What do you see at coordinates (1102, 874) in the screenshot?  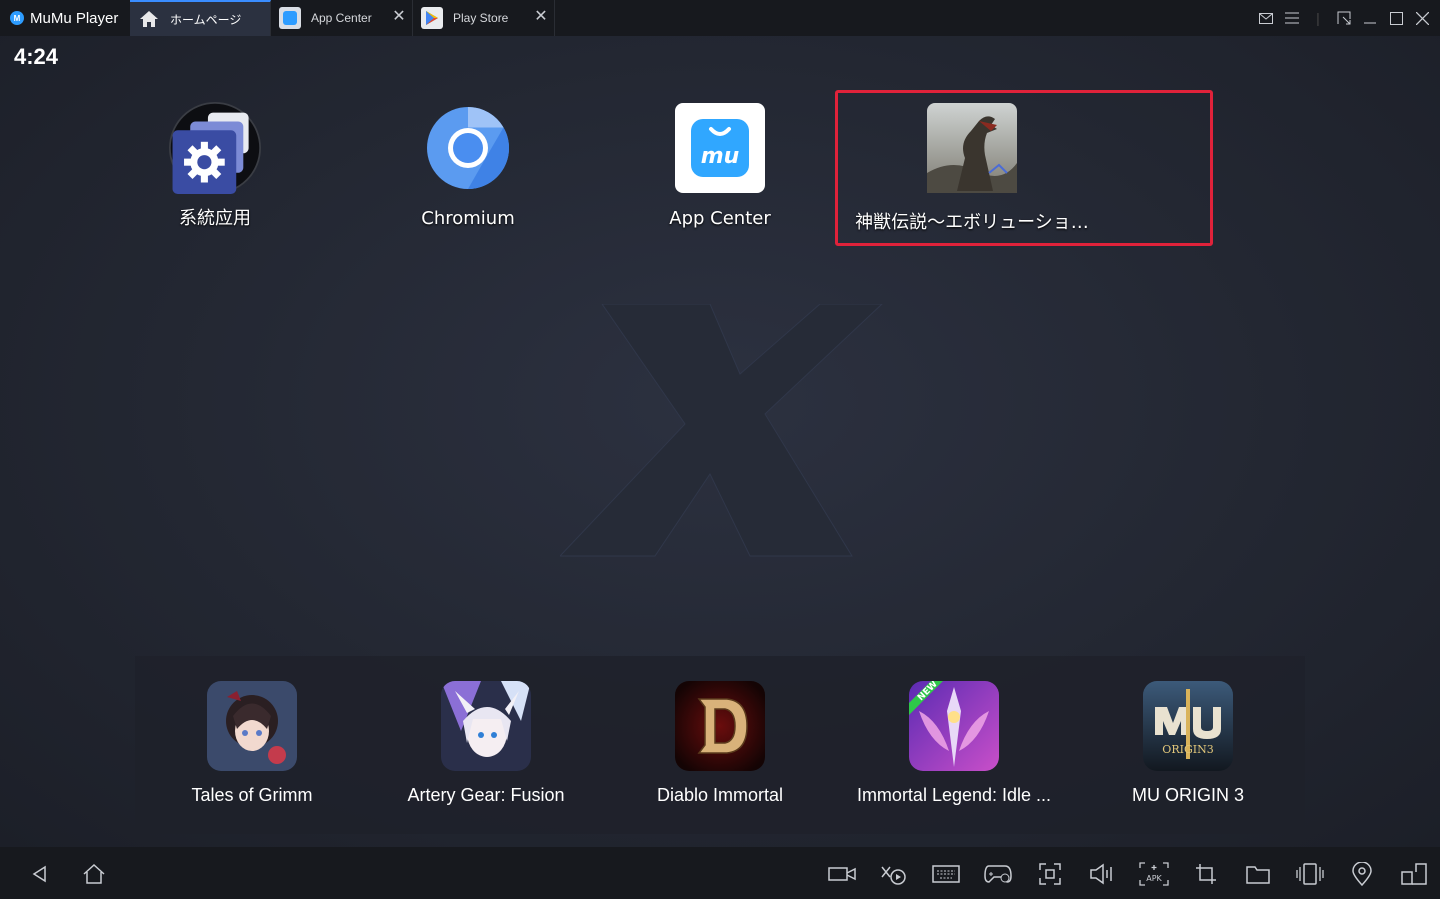 I see `volume-icon` at bounding box center [1102, 874].